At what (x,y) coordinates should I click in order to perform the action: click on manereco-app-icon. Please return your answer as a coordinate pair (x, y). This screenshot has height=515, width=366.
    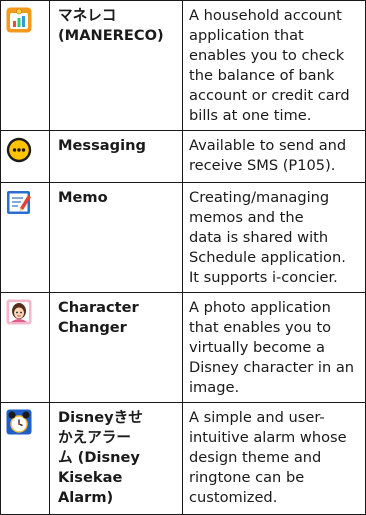
    Looking at the image, I should click on (19, 20).